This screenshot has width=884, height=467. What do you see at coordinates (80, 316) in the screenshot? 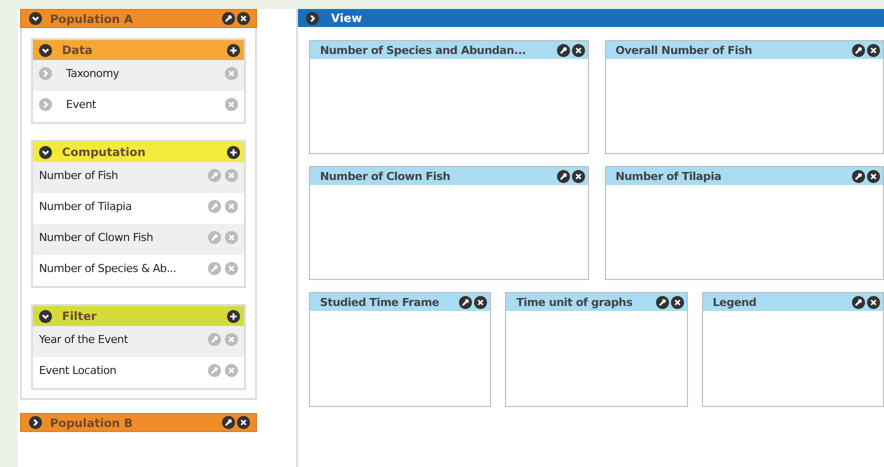
I see `section-title: Filter` at bounding box center [80, 316].